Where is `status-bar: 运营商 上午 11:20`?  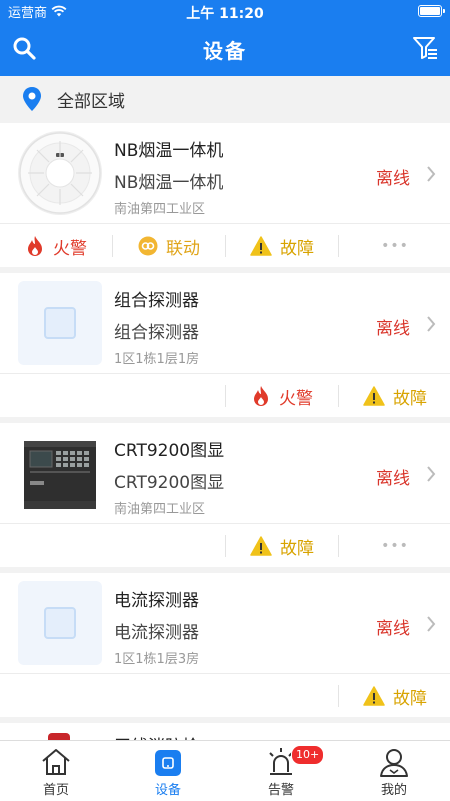 status-bar: 运营商 上午 11:20 is located at coordinates (225, 11).